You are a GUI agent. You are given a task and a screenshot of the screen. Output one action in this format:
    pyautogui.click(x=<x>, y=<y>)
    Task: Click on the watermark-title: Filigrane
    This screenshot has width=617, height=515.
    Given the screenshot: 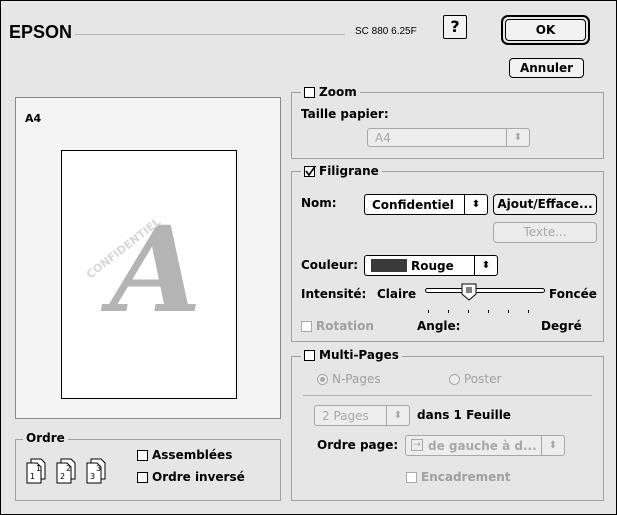 What is the action you would take?
    pyautogui.click(x=349, y=171)
    